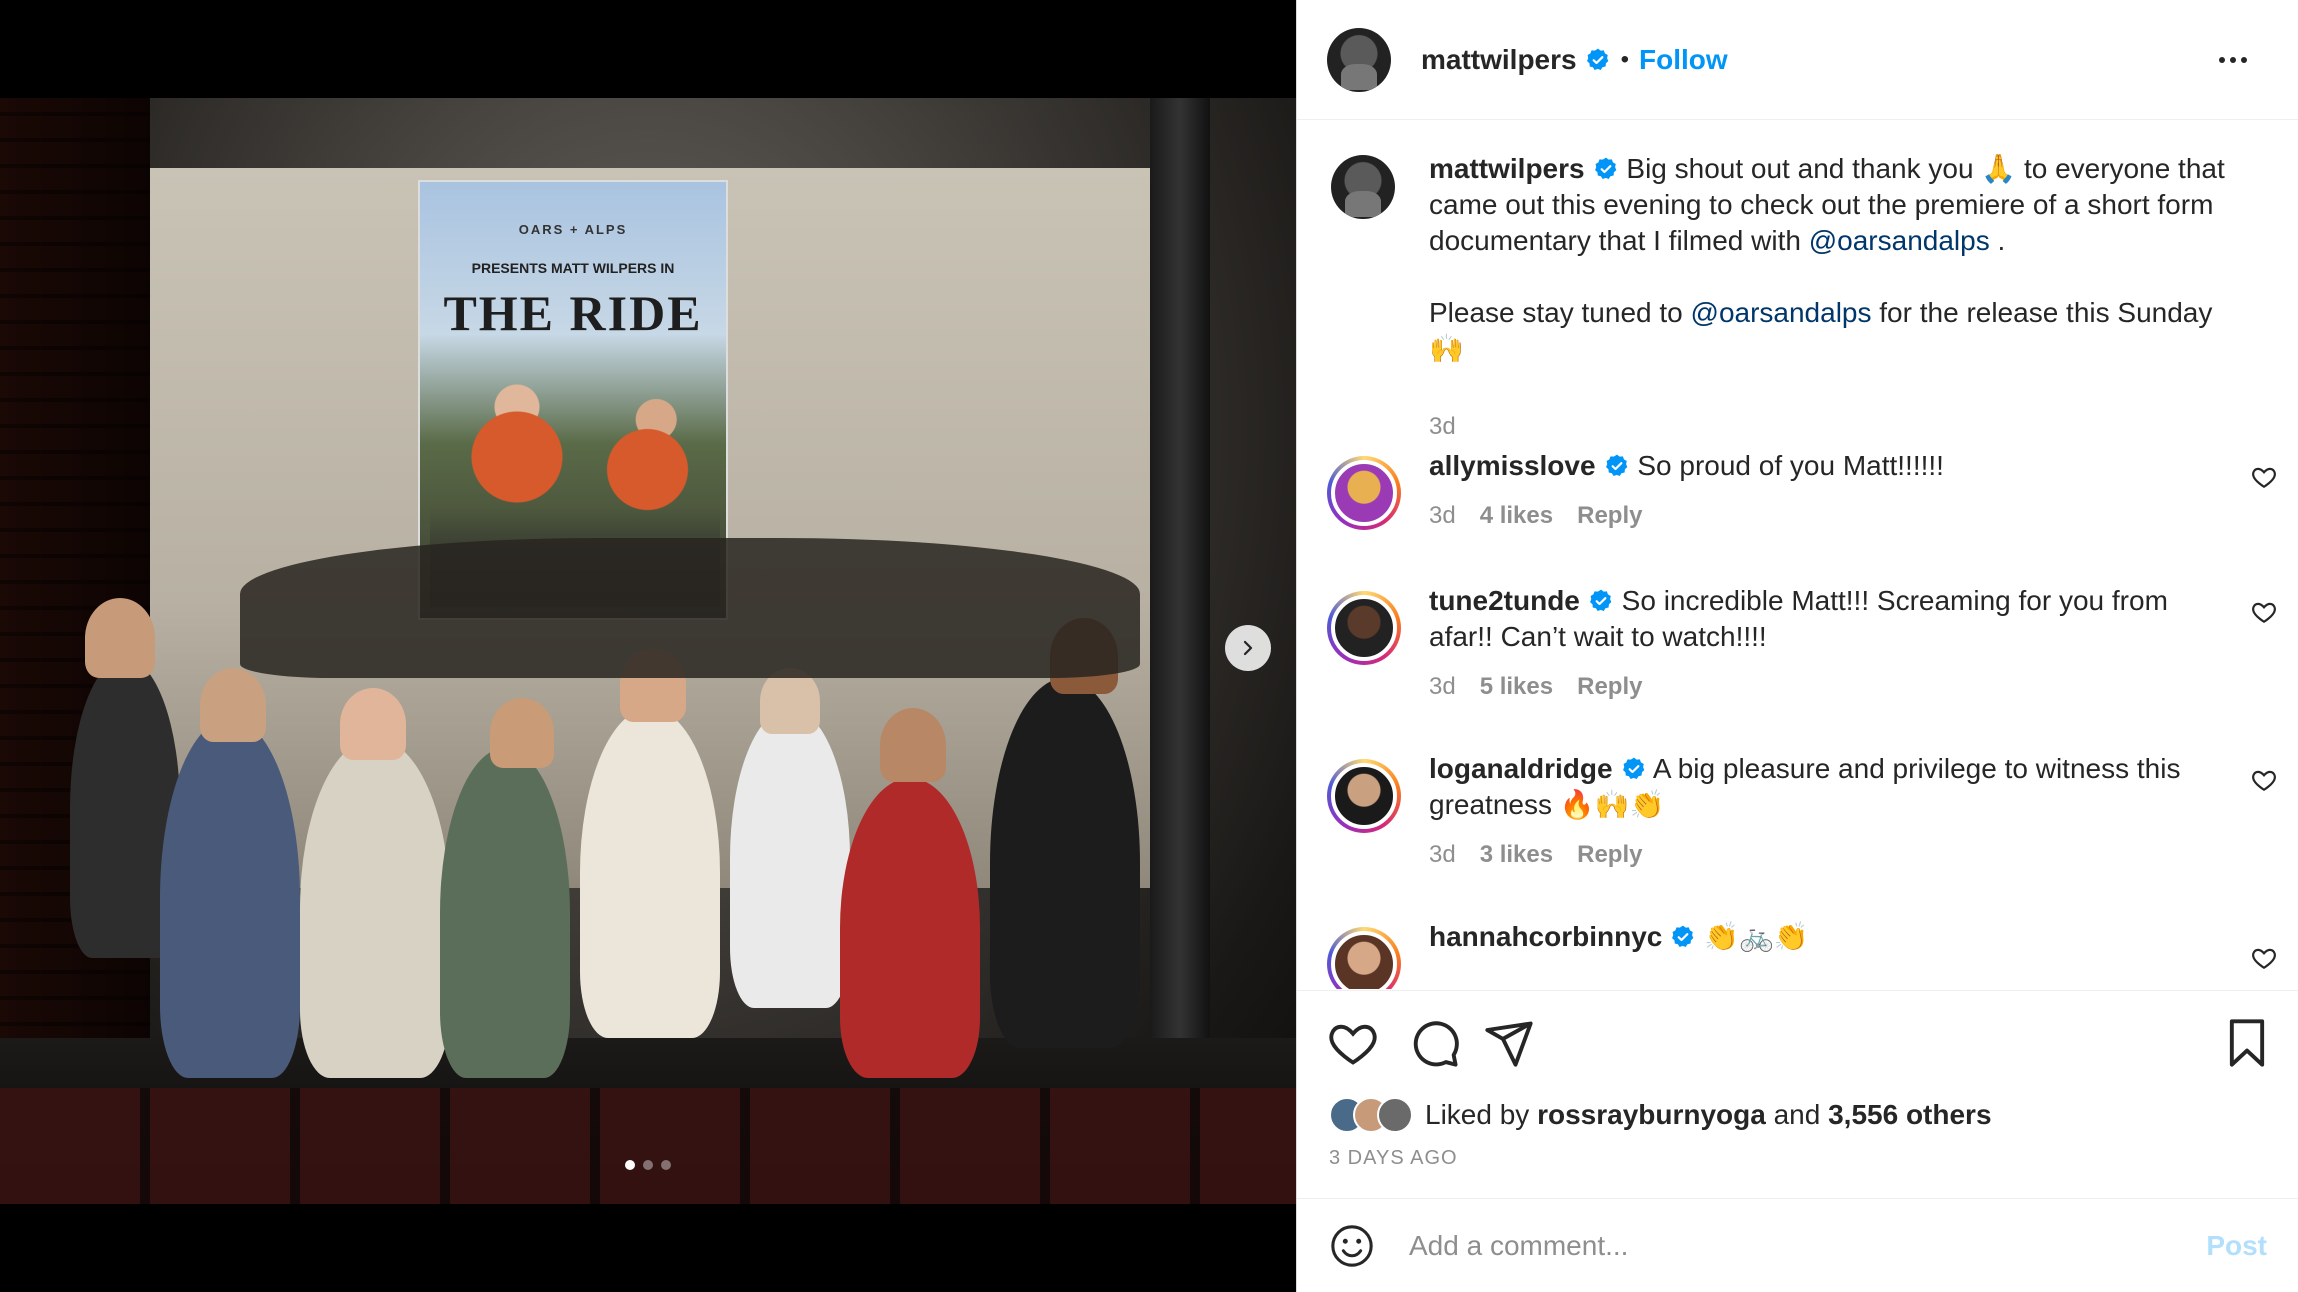 This screenshot has height=1292, width=2298. What do you see at coordinates (2236, 1246) in the screenshot?
I see `post-comment-button: Post` at bounding box center [2236, 1246].